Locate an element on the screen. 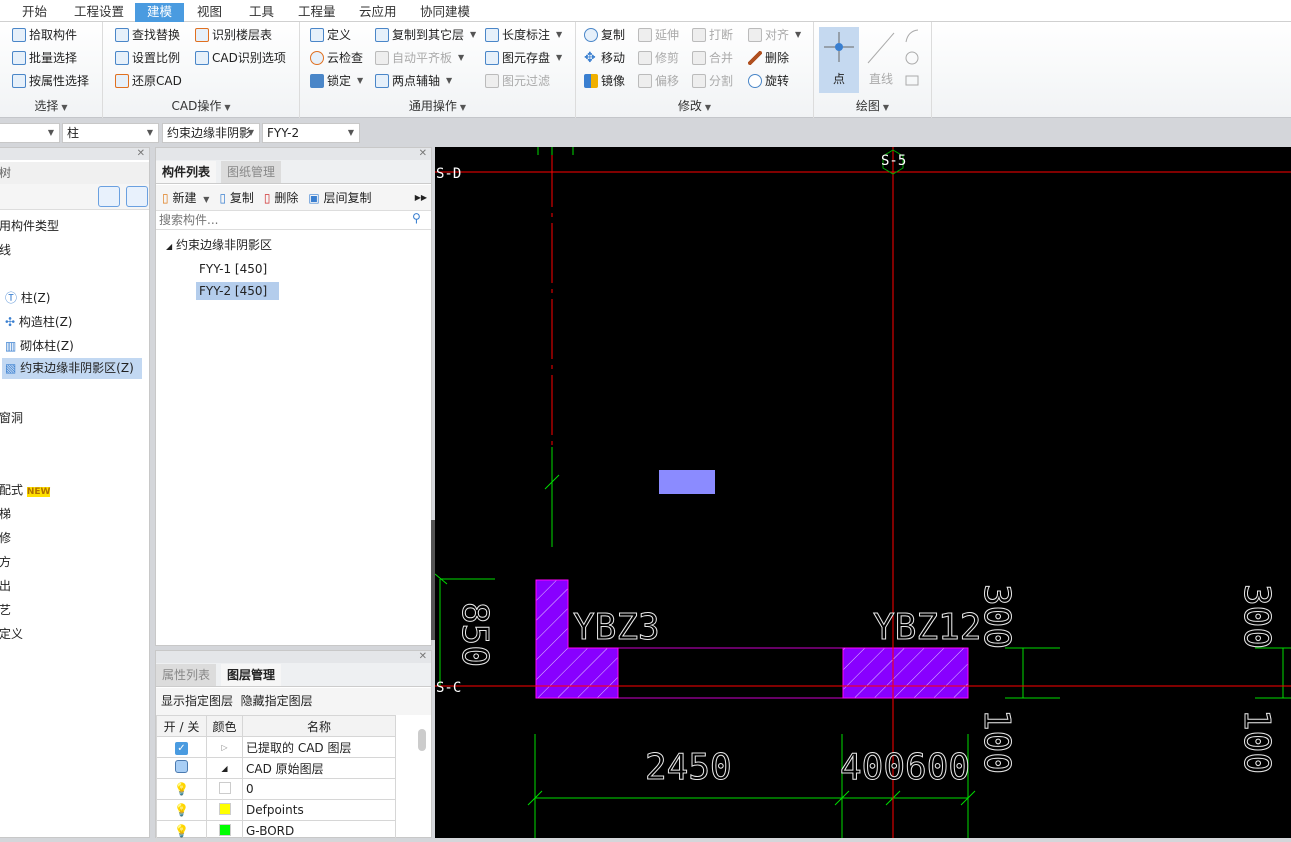 The image size is (1291, 842). layer-row: 💡 Defpoints is located at coordinates (276, 810).